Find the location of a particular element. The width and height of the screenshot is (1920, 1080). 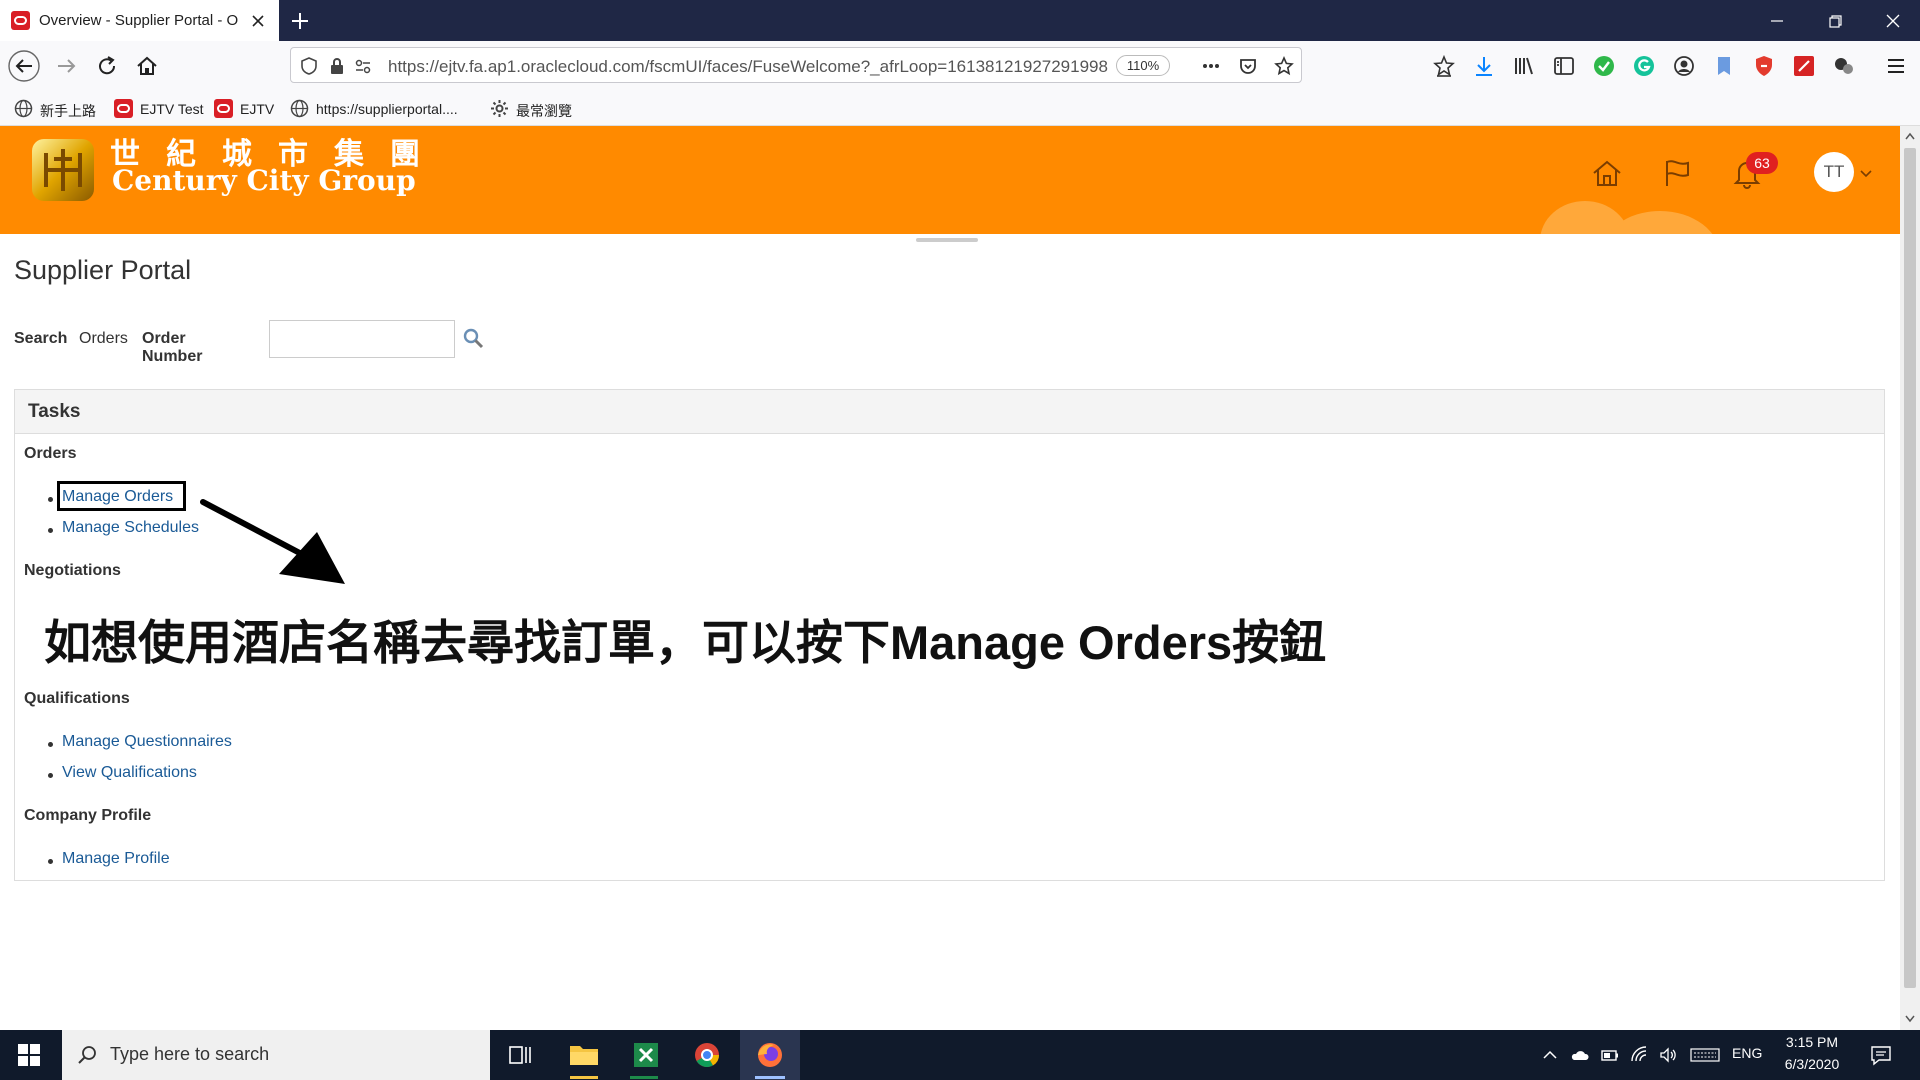

reload-icon is located at coordinates (107, 66).